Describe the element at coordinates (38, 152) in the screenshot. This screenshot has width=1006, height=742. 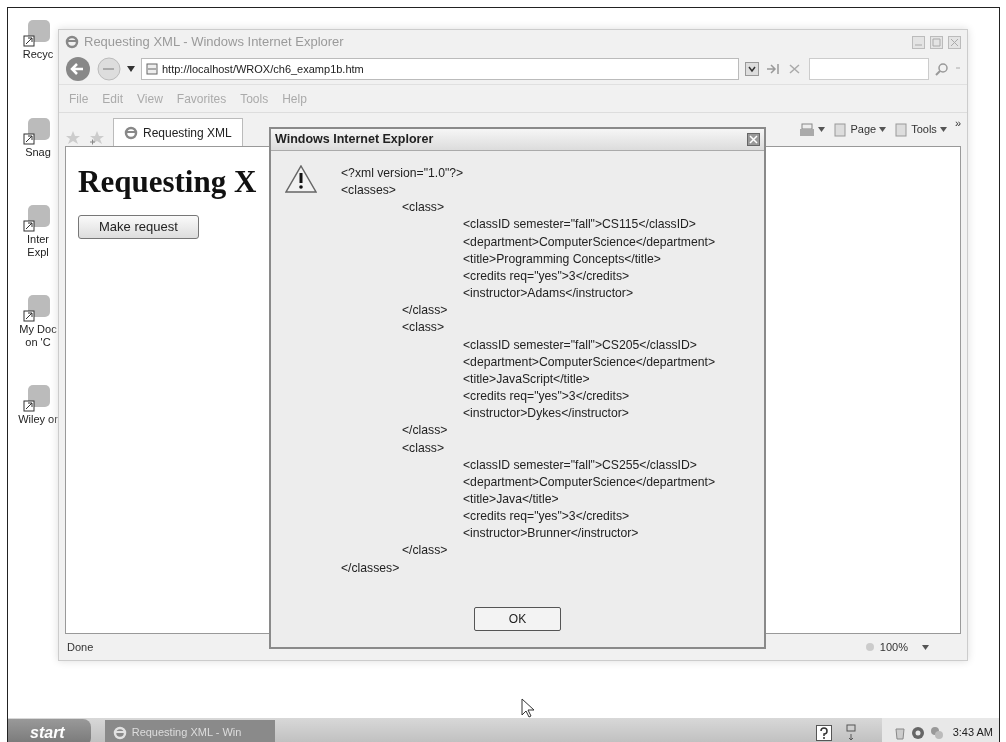
I see `icon-label: Snag` at that location.